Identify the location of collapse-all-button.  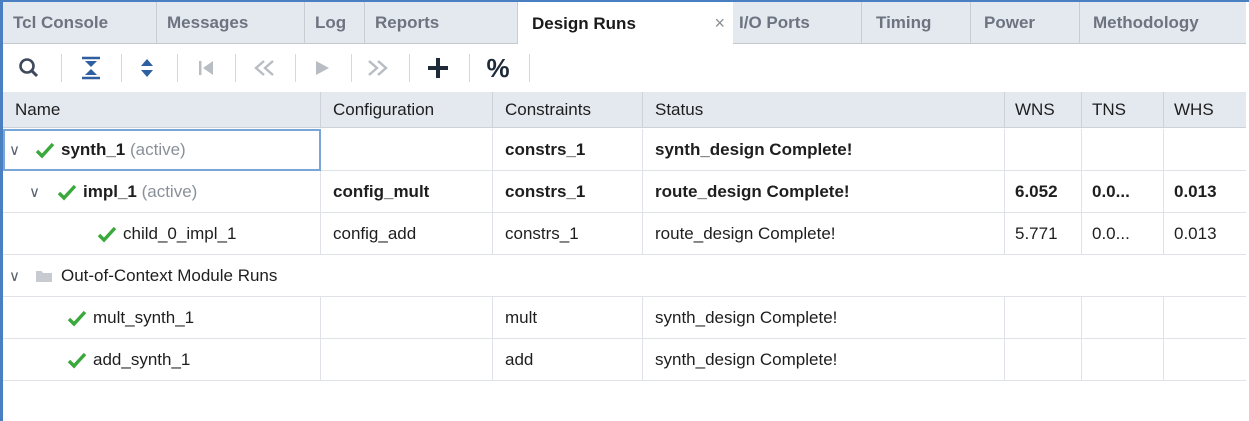
(91, 68).